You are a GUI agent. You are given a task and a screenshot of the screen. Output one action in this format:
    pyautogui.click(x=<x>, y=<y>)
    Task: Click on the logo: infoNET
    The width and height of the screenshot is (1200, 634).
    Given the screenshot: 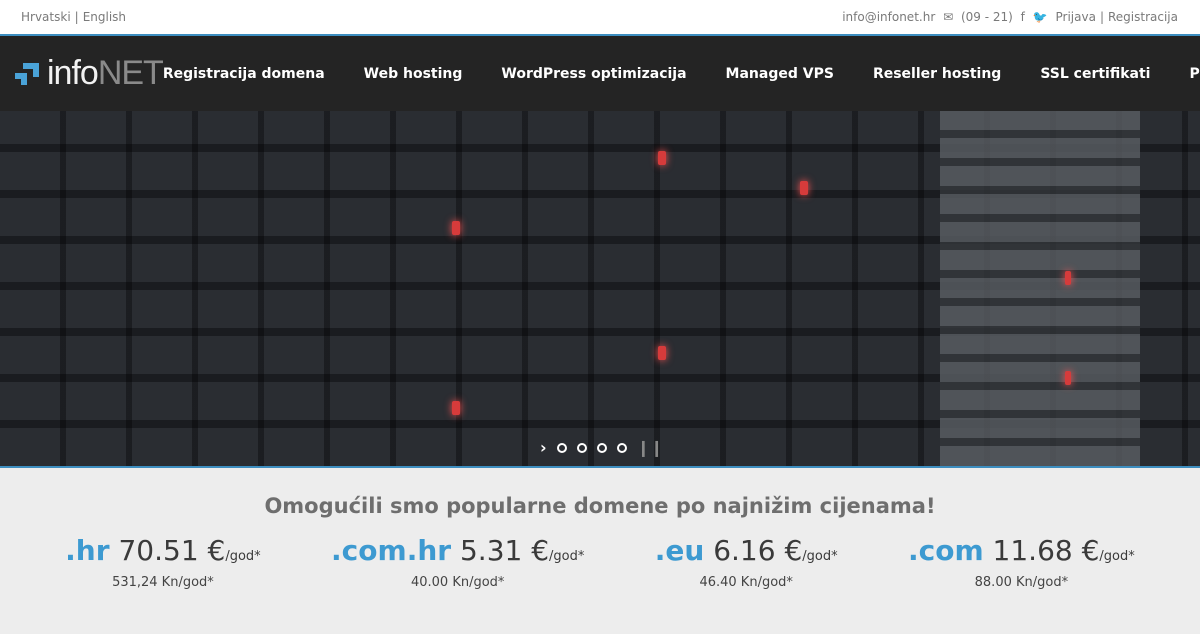 What is the action you would take?
    pyautogui.click(x=89, y=73)
    